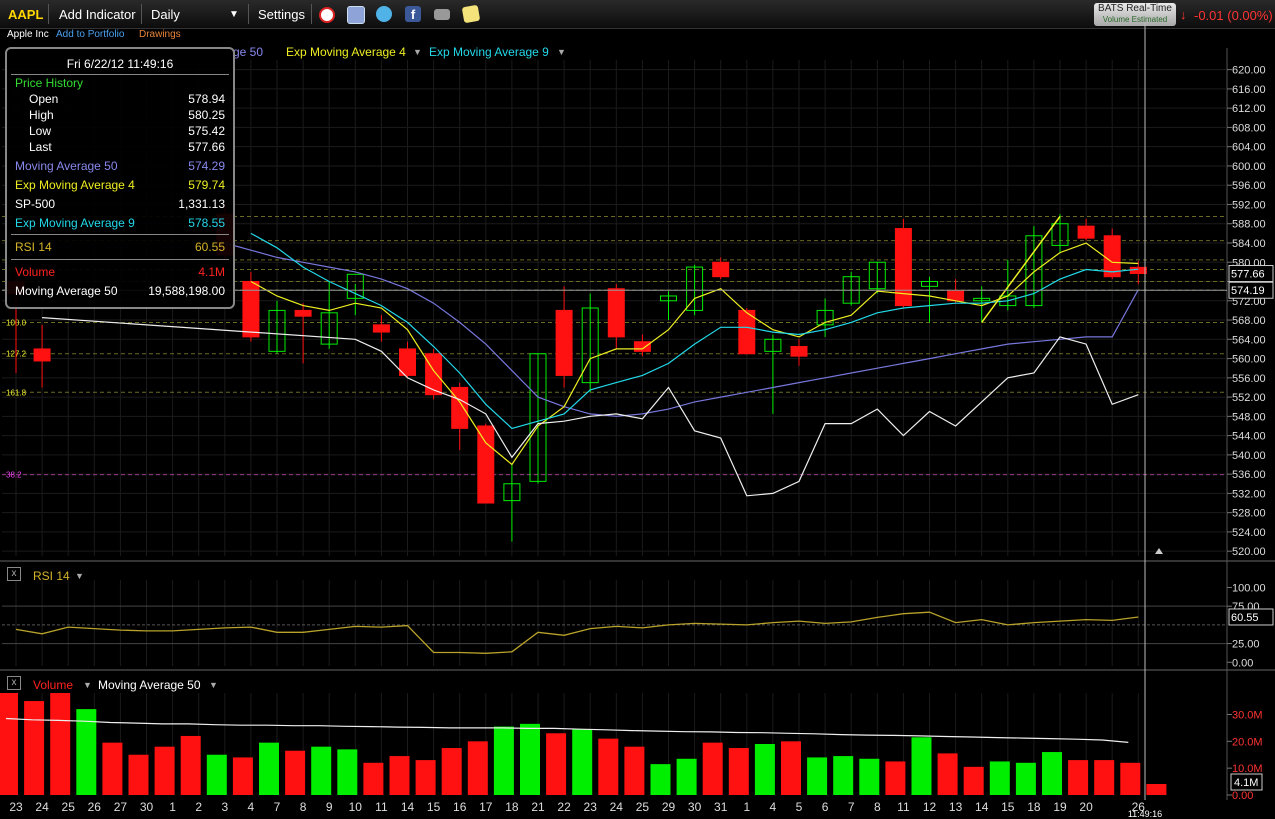 The height and width of the screenshot is (819, 1275). I want to click on tooltip-rsi: RSI 14 60.55, so click(120, 247).